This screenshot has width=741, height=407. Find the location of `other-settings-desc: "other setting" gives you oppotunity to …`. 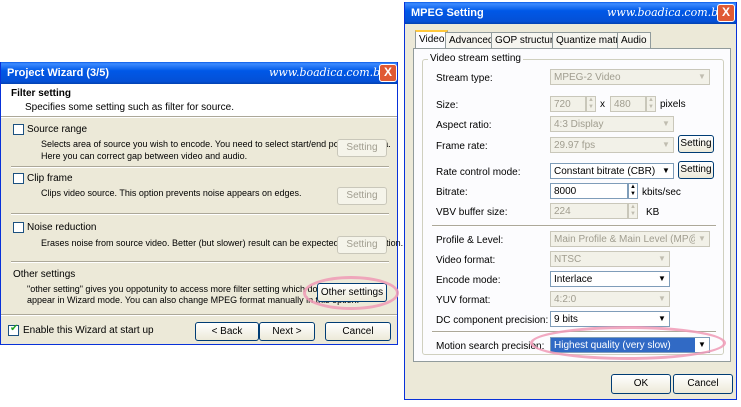

other-settings-desc: "other setting" gives you oppotunity to … is located at coordinates (180, 289).